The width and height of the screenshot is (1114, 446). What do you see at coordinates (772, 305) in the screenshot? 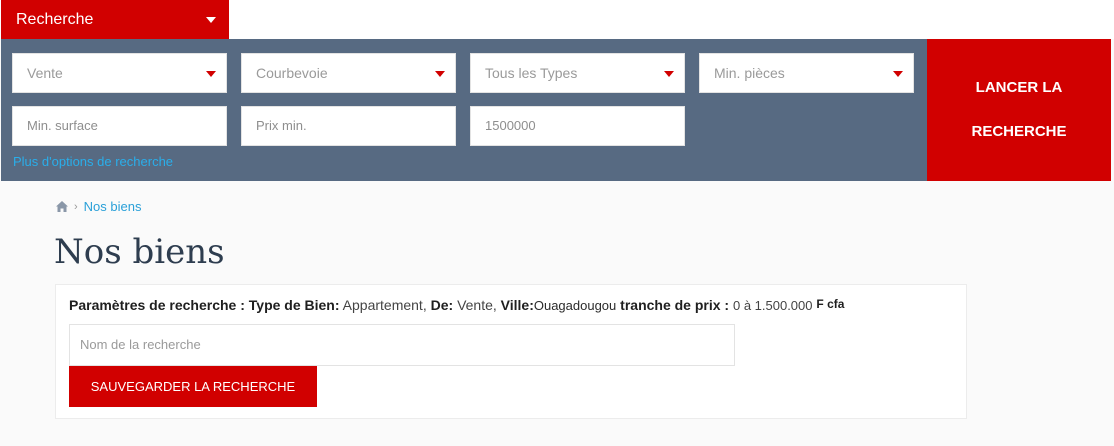
I see `params-price-value: 0 à 1.500.000` at bounding box center [772, 305].